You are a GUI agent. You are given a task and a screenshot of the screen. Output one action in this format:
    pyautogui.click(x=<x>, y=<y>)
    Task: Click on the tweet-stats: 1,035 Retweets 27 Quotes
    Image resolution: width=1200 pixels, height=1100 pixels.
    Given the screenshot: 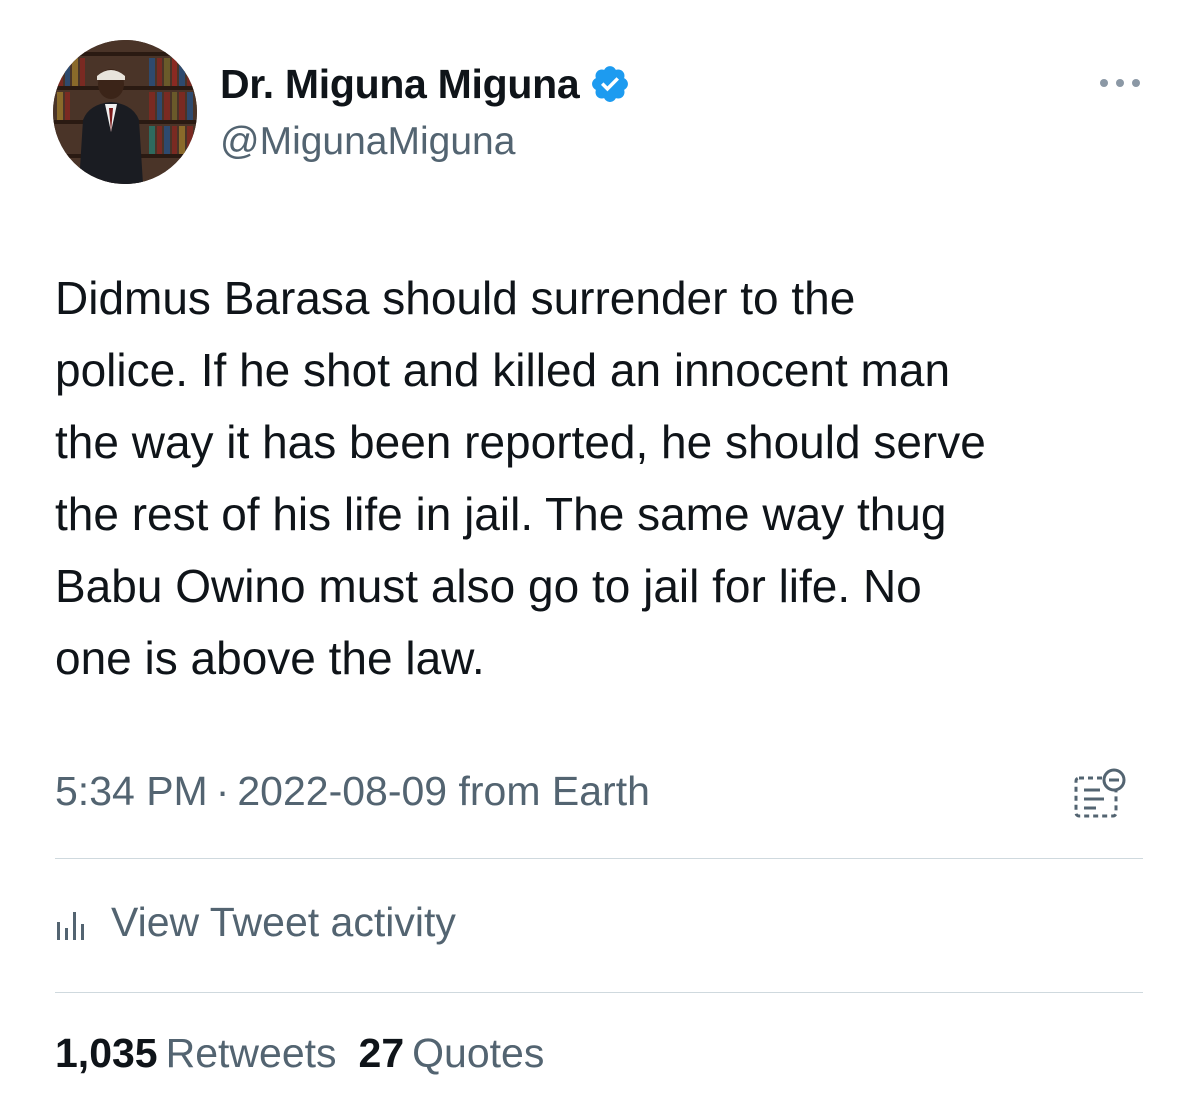 What is the action you would take?
    pyautogui.click(x=310, y=1053)
    